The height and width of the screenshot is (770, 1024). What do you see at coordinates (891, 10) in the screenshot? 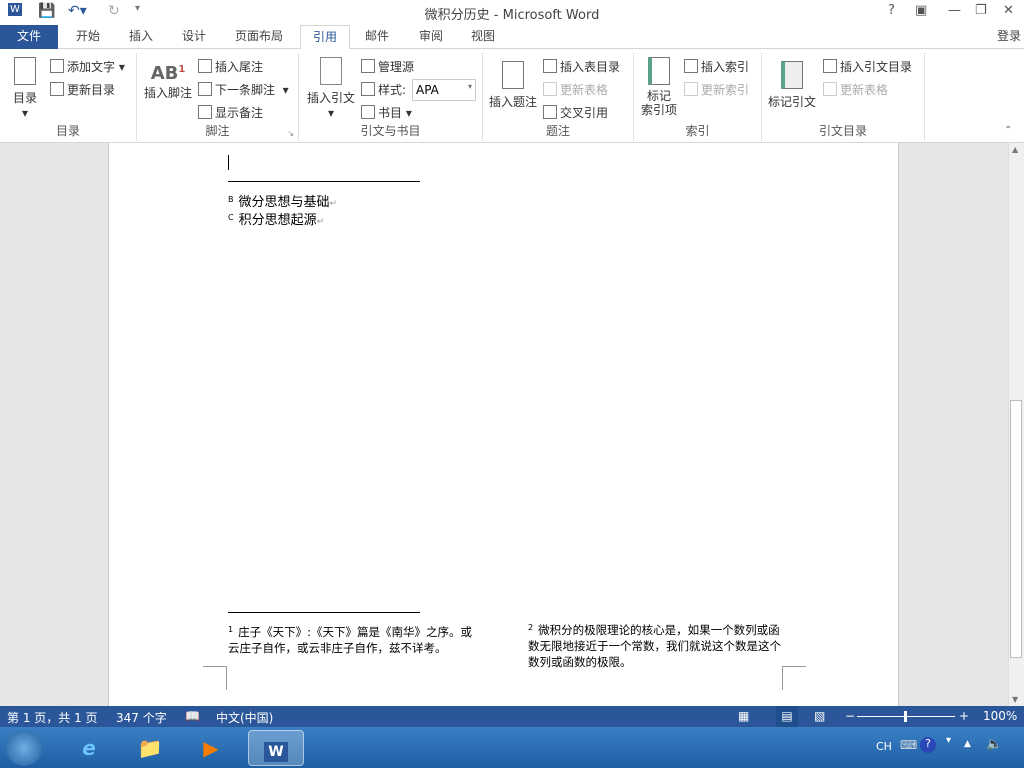
I see `help-button: ?` at bounding box center [891, 10].